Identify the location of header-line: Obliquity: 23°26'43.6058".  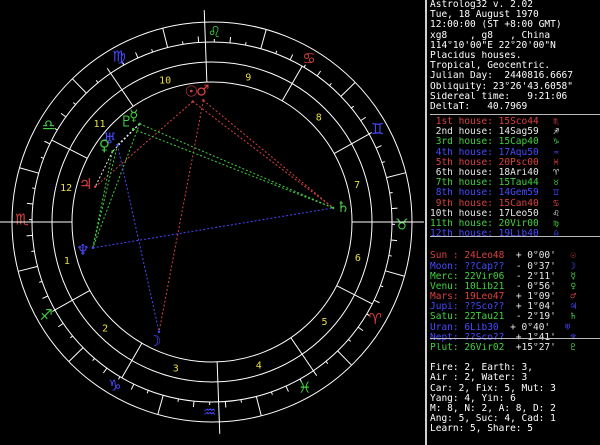
(501, 86).